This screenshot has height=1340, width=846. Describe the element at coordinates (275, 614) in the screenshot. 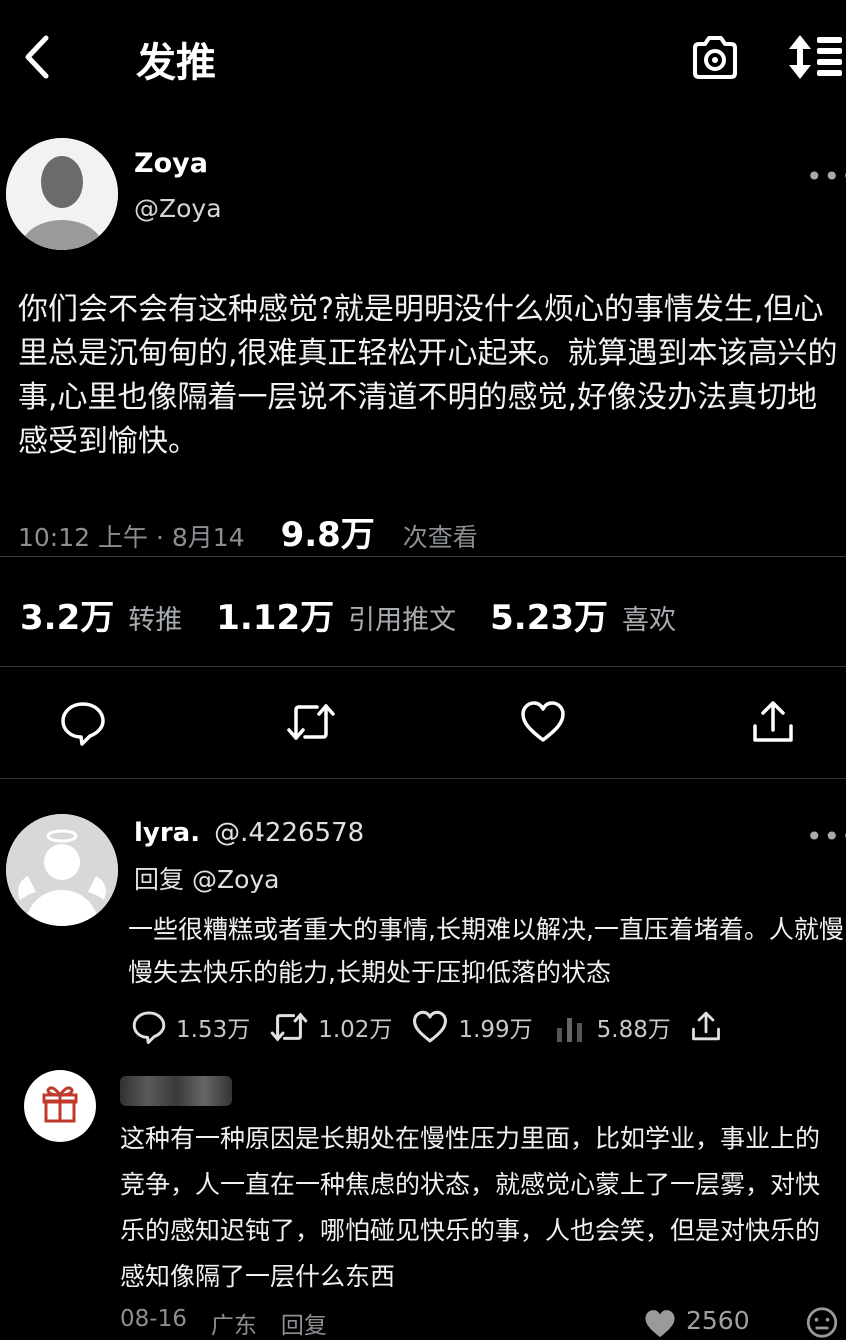

I see `quote-count: 1.12万` at that location.